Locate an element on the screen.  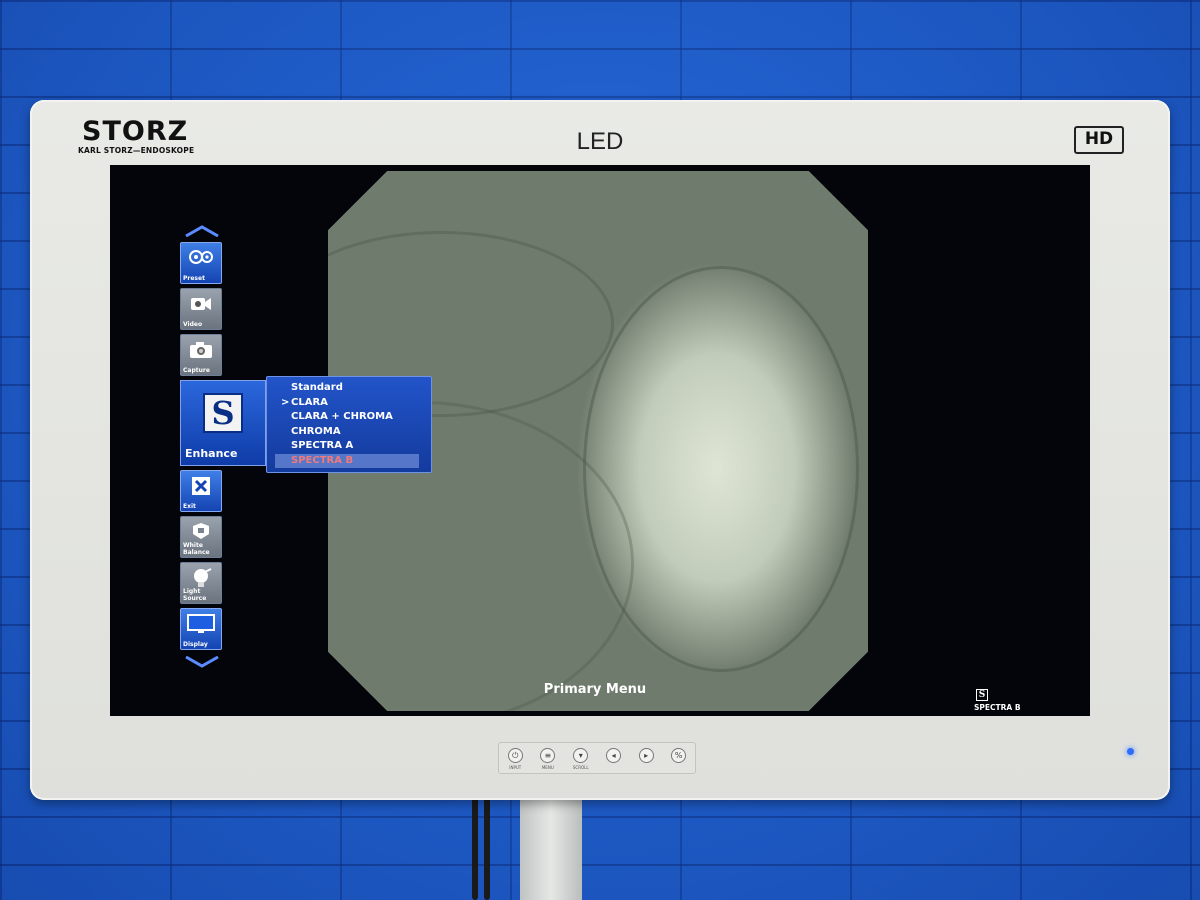
submenu-option-spectra-a: SPECTRA A is located at coordinates (353, 446).